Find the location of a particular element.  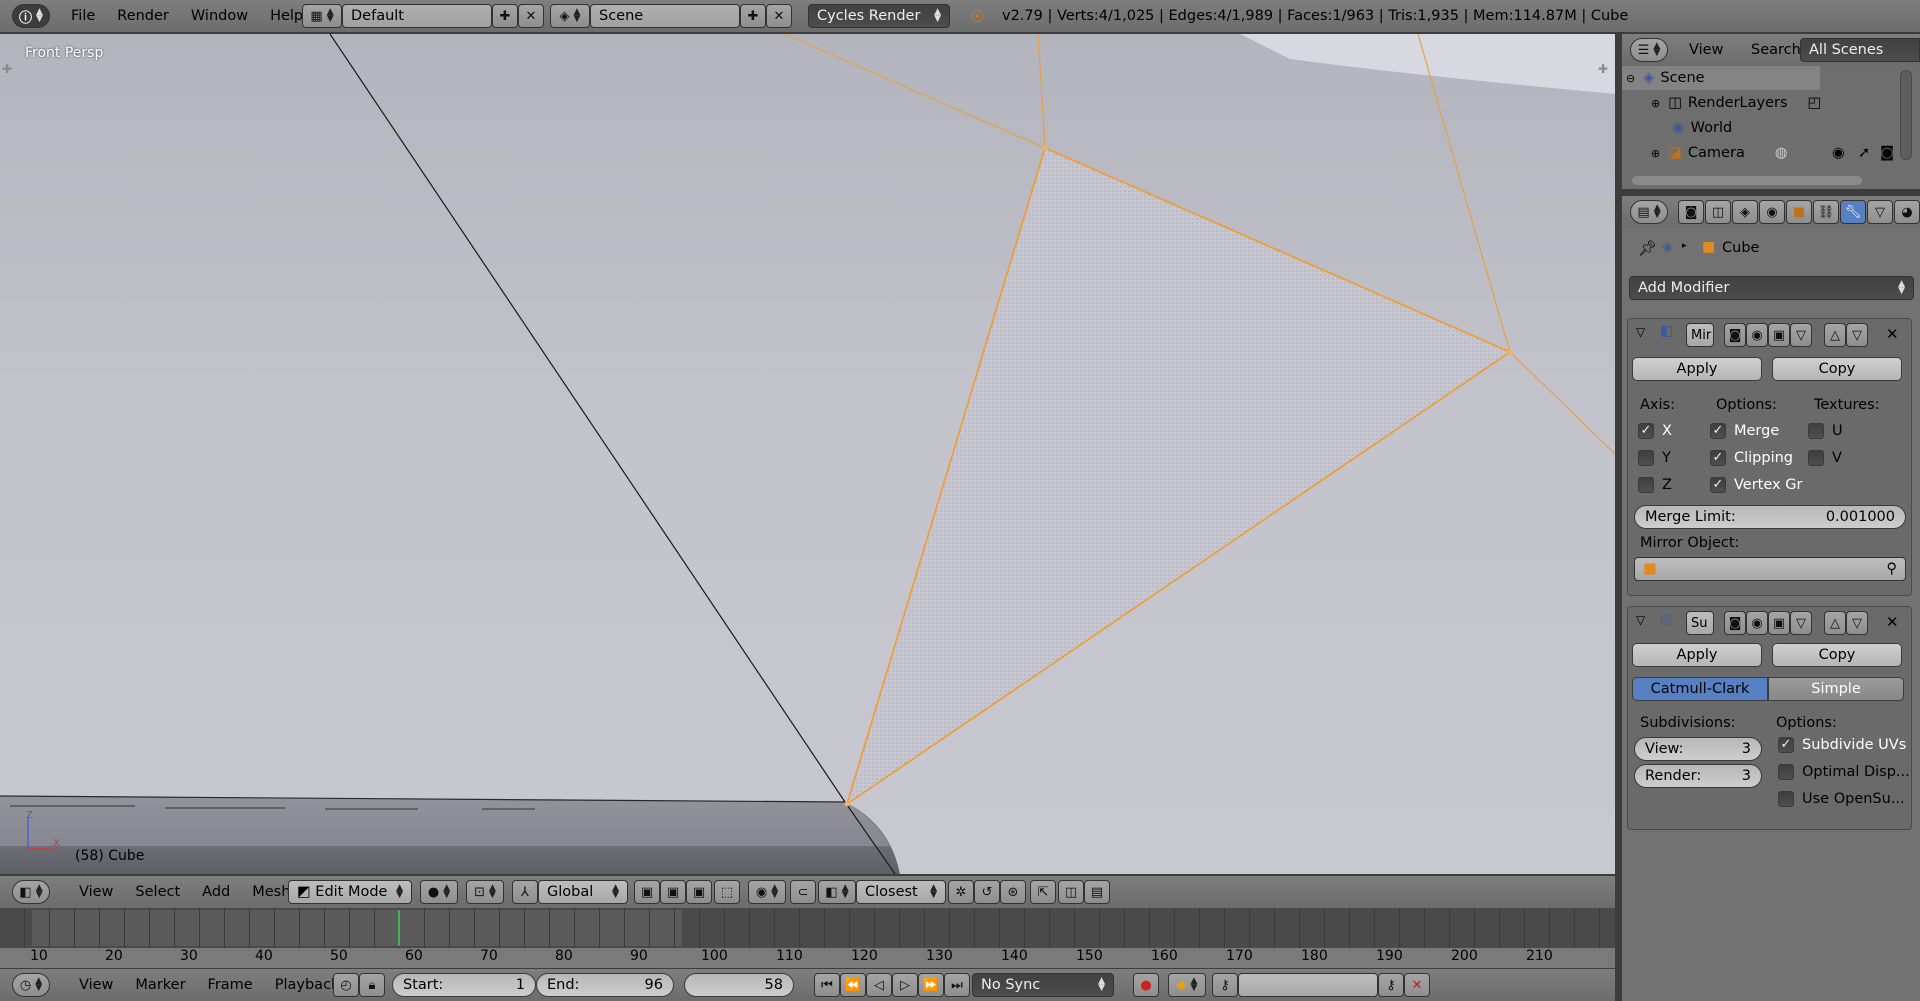

mirror-remove-icon: ✕ is located at coordinates (1892, 334).